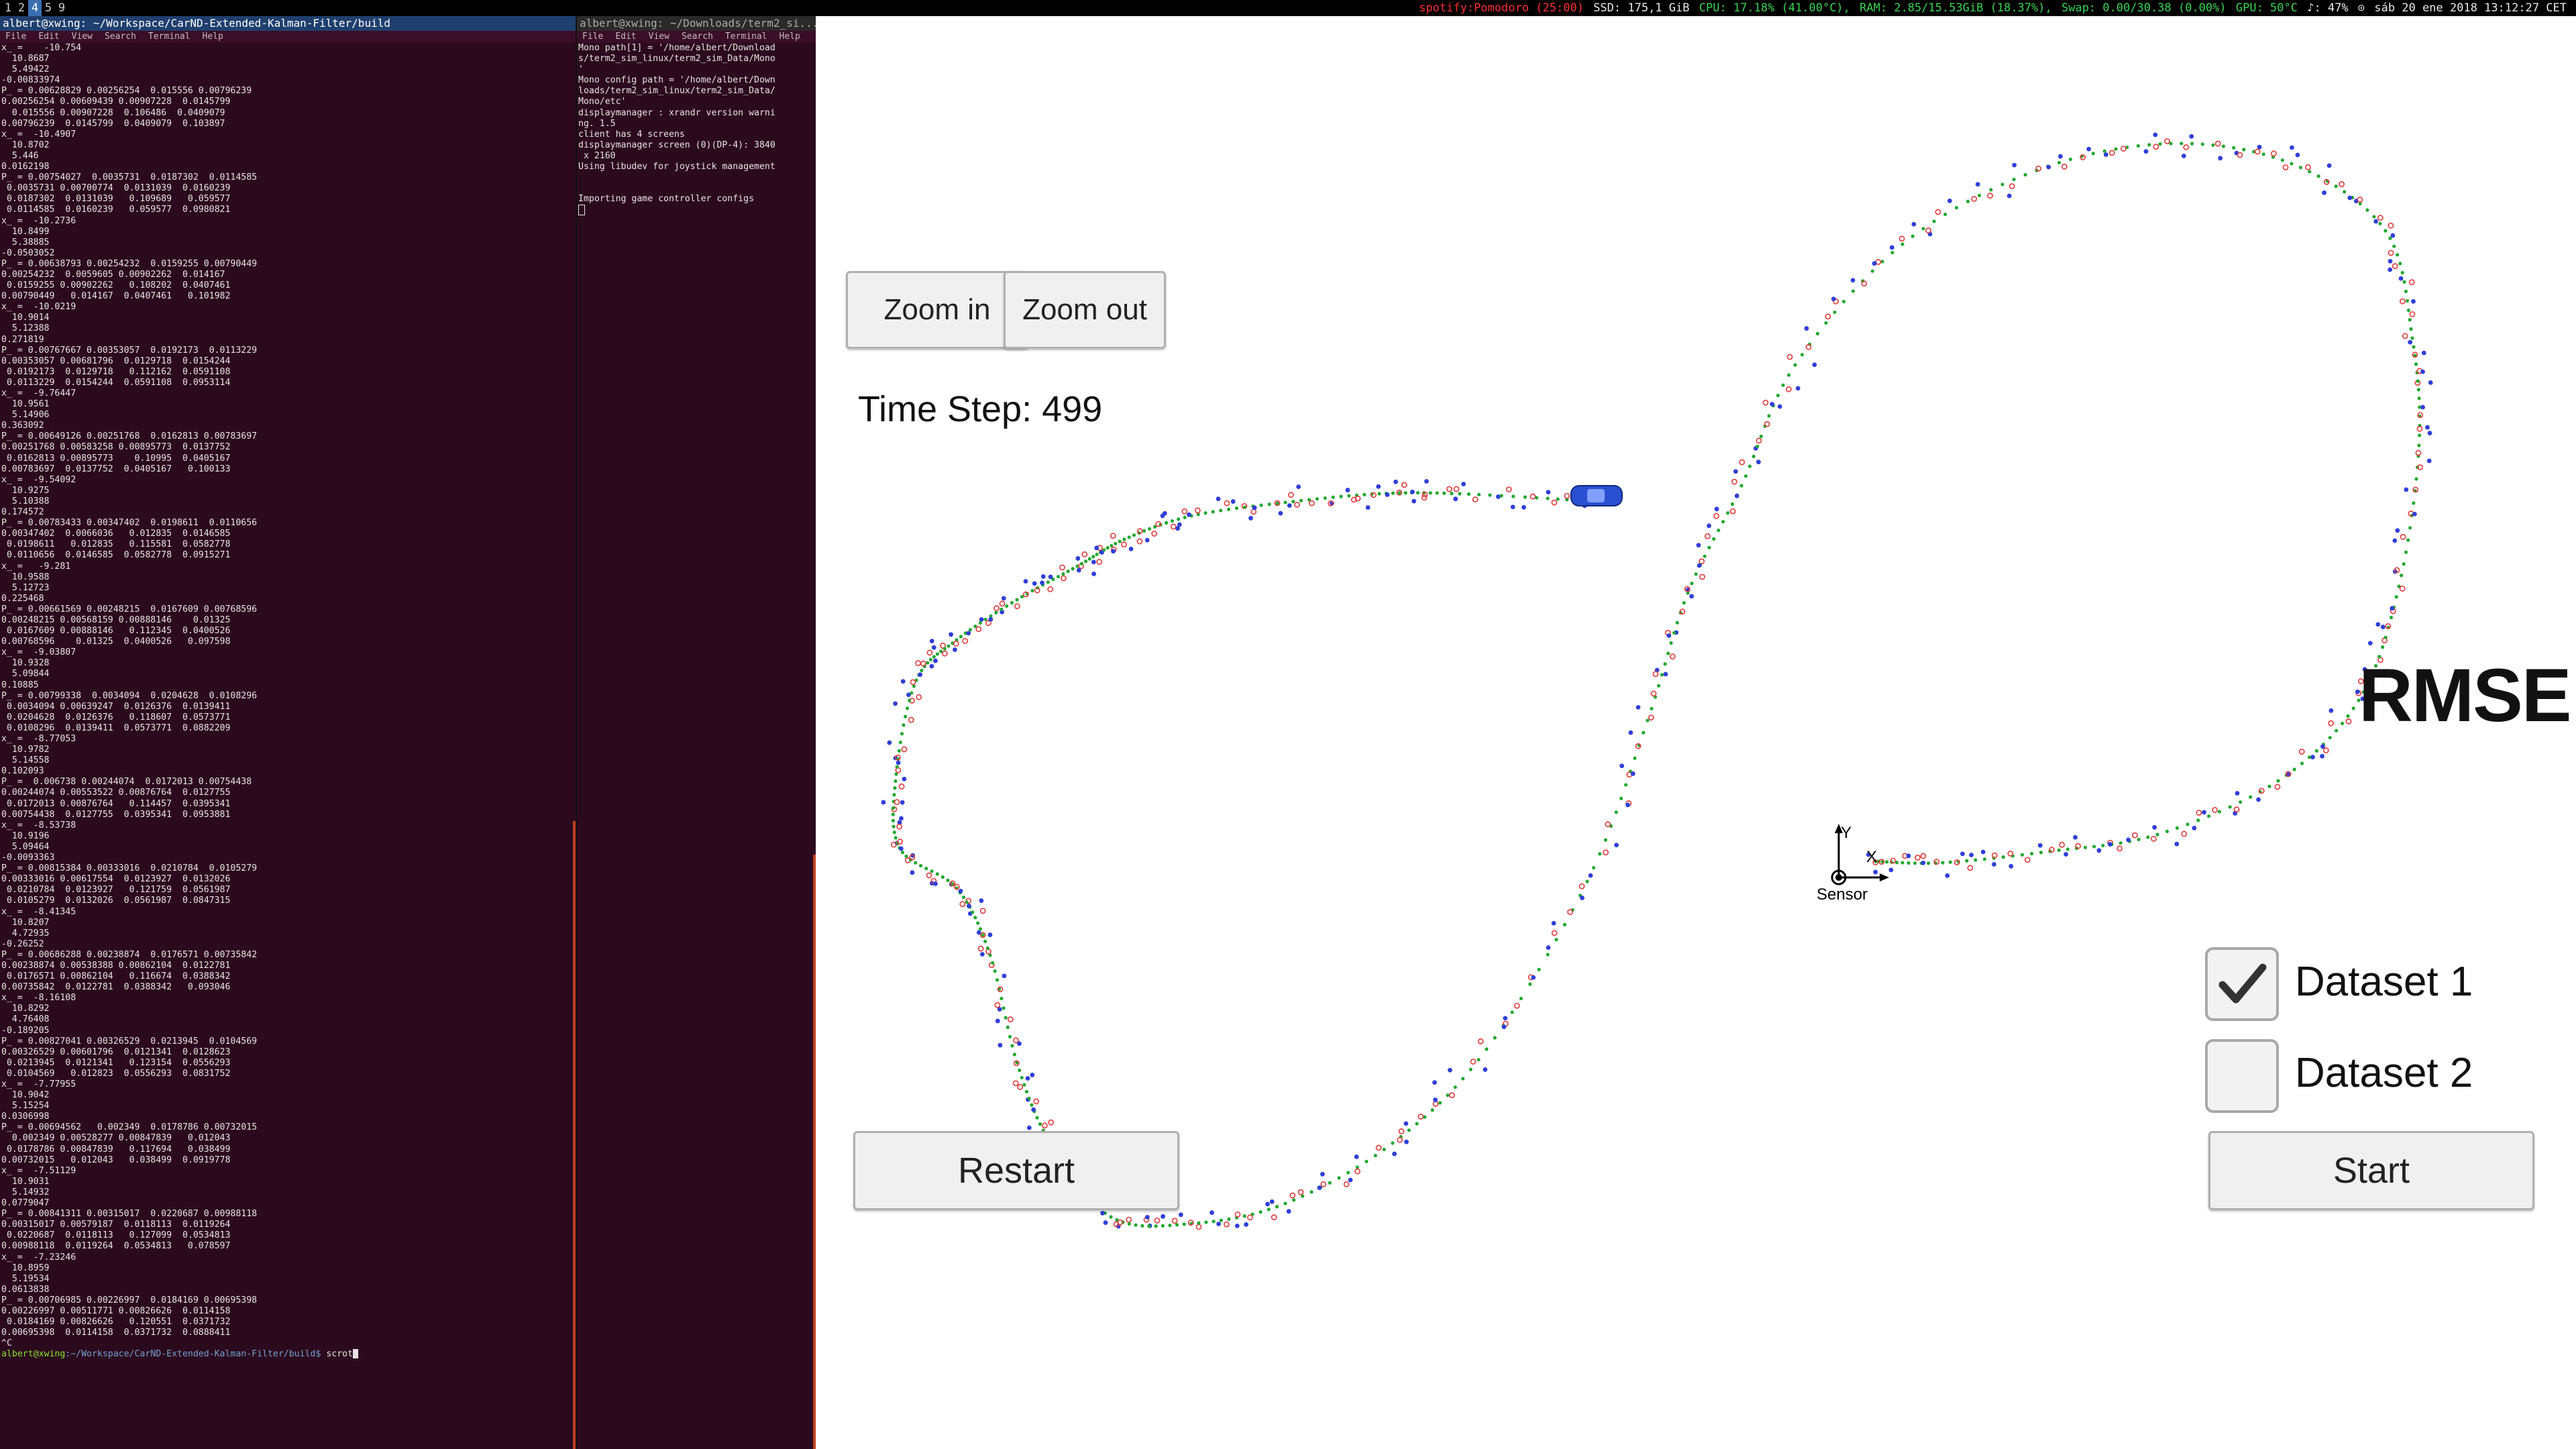  Describe the element at coordinates (2242, 1076) in the screenshot. I see `dataset-2-checkbox` at that location.